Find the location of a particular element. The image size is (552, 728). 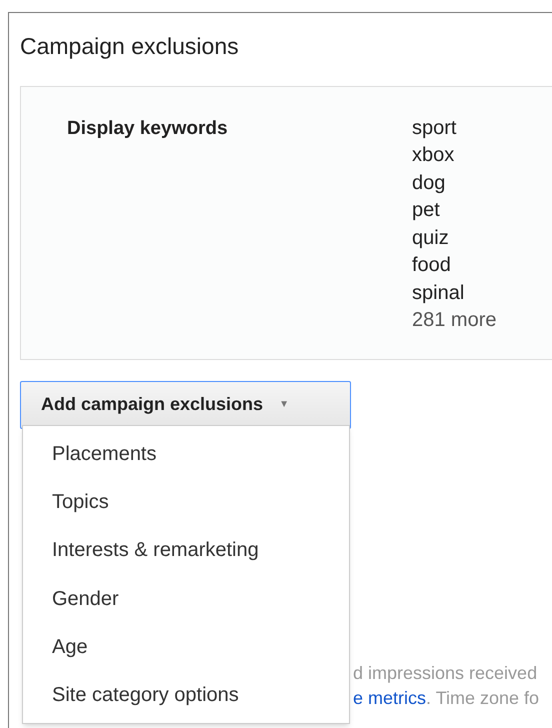

menu-item: Age is located at coordinates (186, 646).